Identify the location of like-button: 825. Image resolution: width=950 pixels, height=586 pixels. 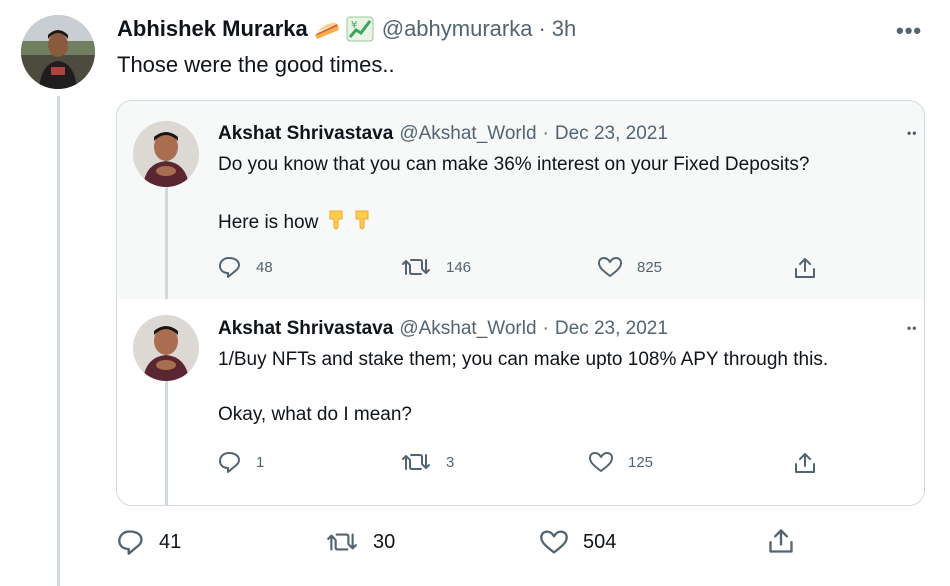
(629, 267).